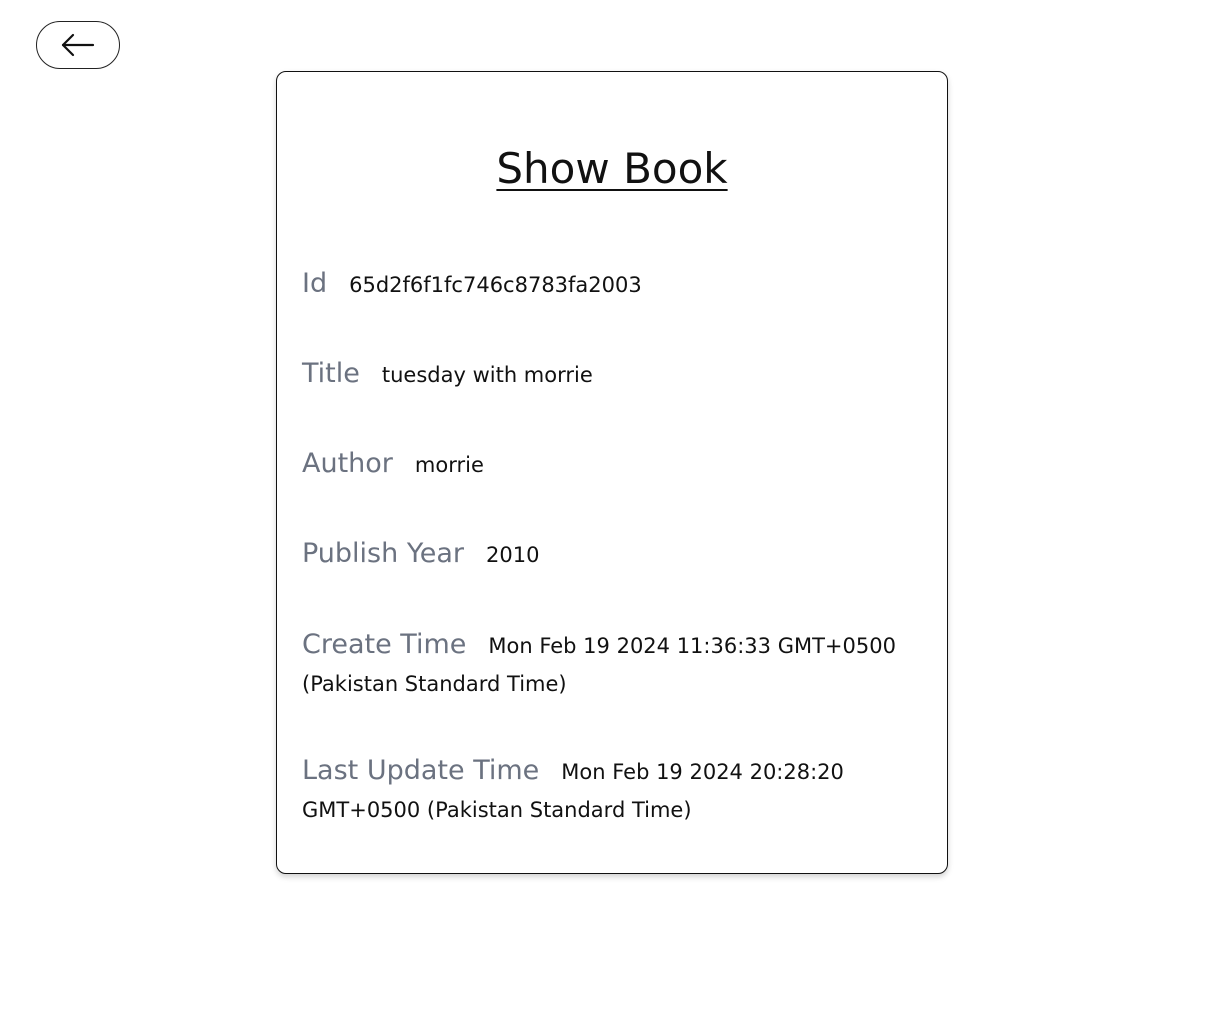 The width and height of the screenshot is (1215, 1035). I want to click on field-label: Publish Year, so click(383, 553).